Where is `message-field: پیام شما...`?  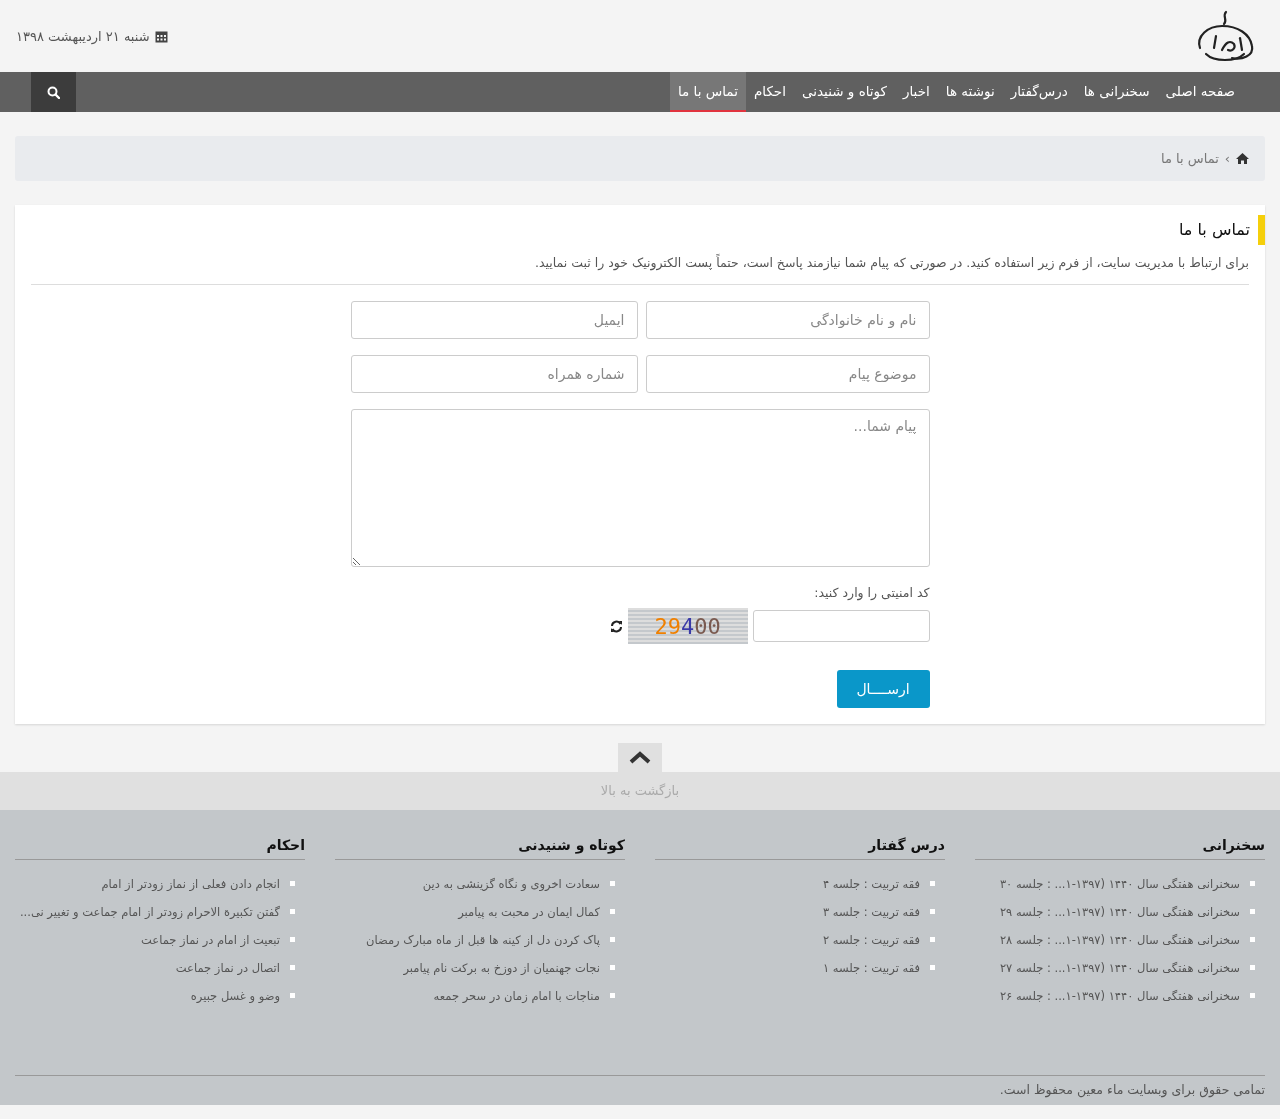 message-field: پیام شما... is located at coordinates (640, 488).